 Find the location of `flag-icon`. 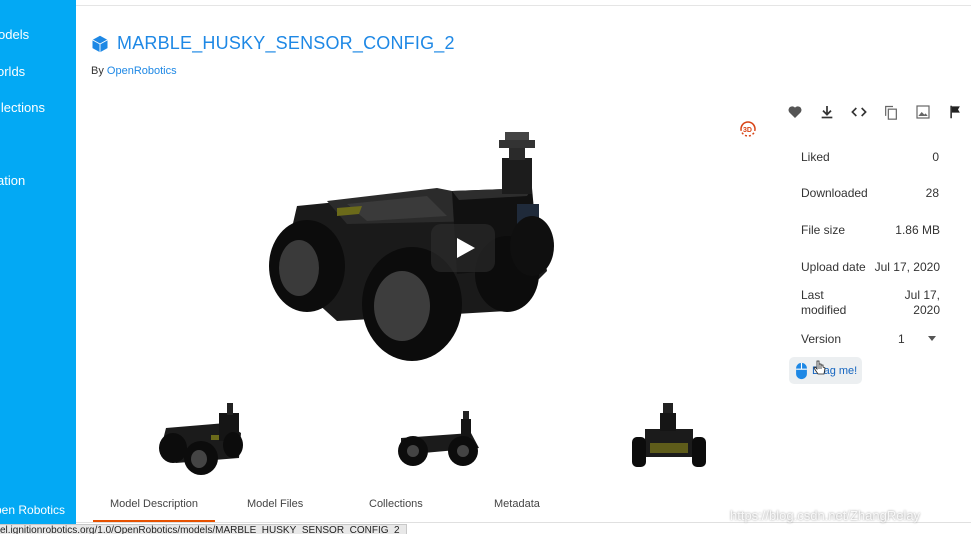

flag-icon is located at coordinates (954, 112).